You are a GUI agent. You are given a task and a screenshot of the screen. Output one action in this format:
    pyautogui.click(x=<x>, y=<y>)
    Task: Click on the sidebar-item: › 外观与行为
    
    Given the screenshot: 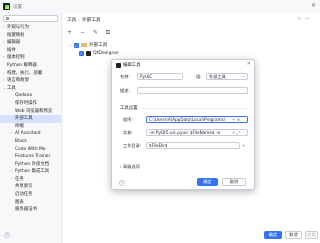 What is the action you would take?
    pyautogui.click(x=30, y=28)
    